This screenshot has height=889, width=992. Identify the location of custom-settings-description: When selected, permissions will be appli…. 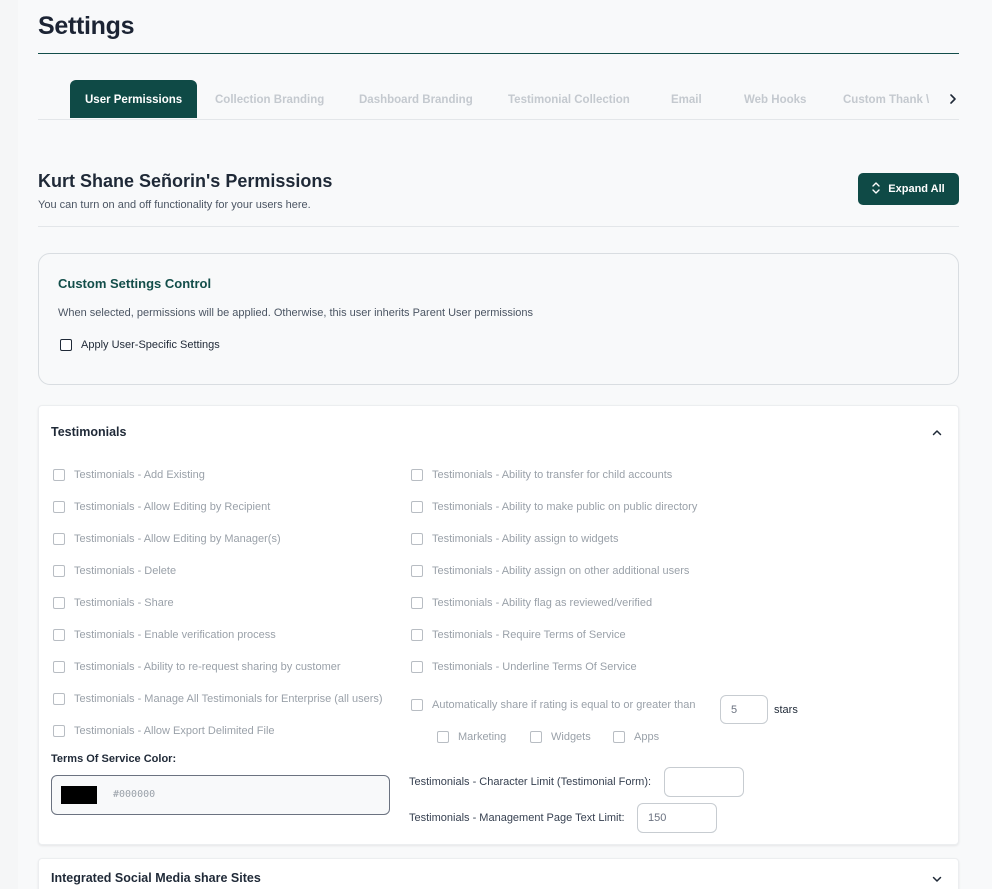
(296, 313).